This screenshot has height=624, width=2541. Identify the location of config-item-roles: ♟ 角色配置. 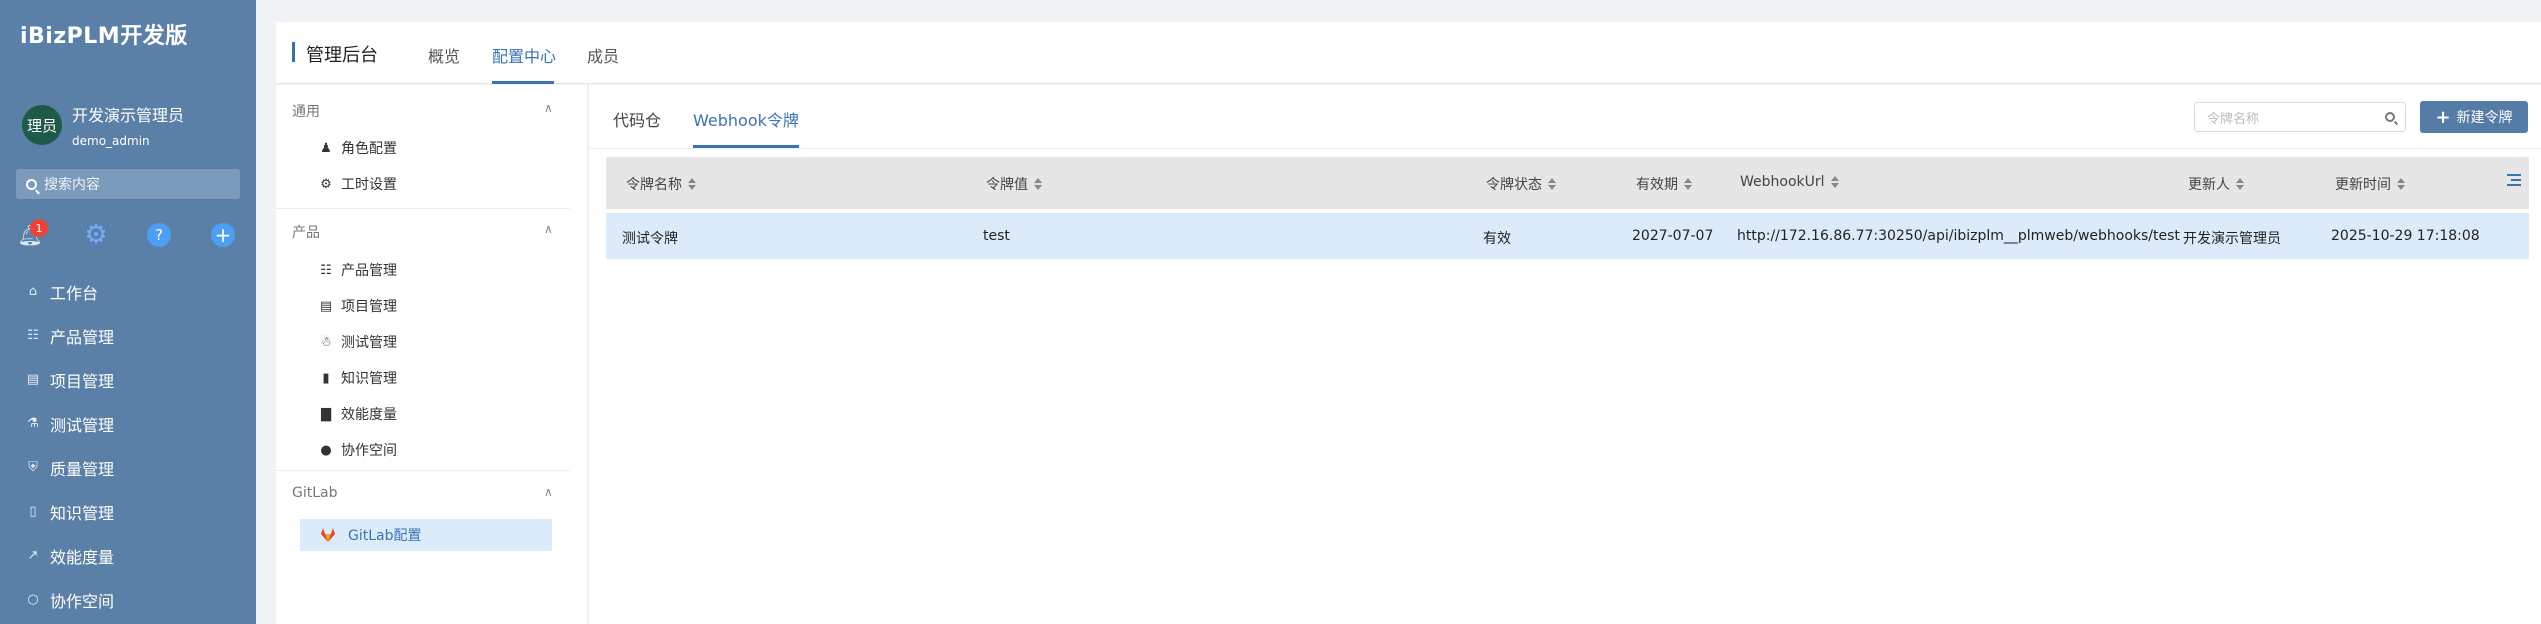
(357, 148).